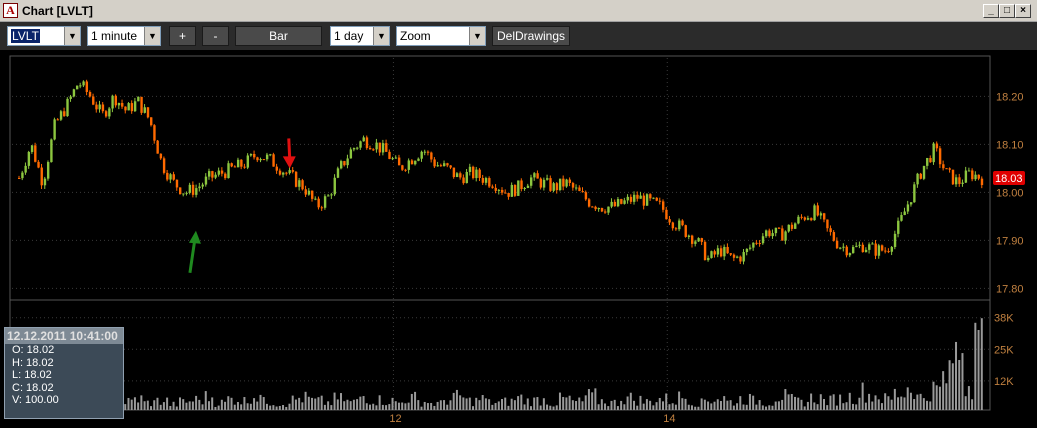  What do you see at coordinates (1010, 241) in the screenshot?
I see `price-tick-label: 17.90` at bounding box center [1010, 241].